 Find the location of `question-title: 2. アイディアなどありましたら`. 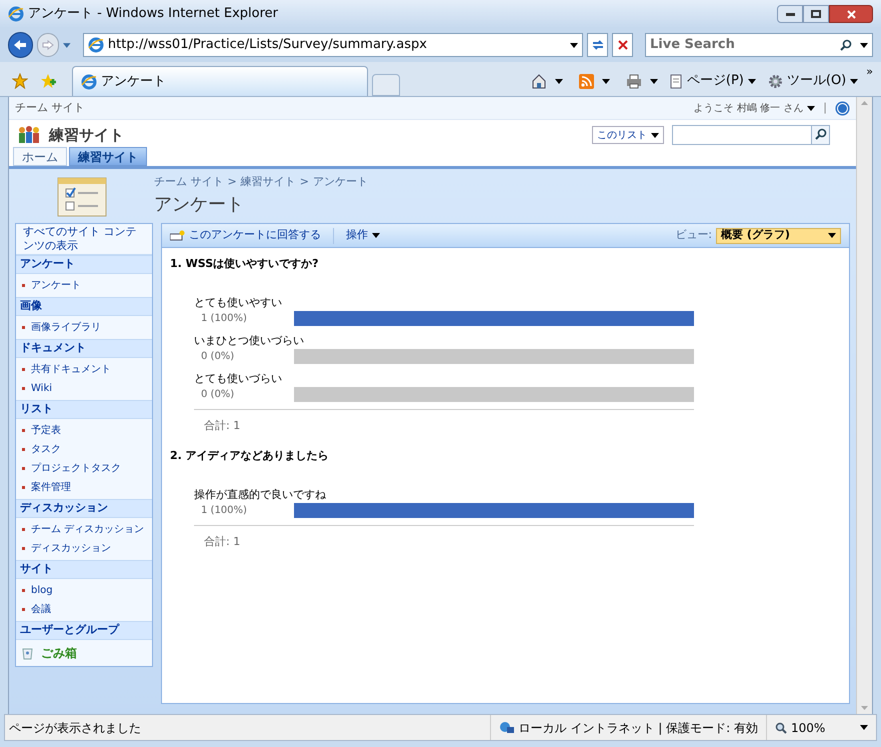

question-title: 2. アイディアなどありましたら is located at coordinates (250, 456).